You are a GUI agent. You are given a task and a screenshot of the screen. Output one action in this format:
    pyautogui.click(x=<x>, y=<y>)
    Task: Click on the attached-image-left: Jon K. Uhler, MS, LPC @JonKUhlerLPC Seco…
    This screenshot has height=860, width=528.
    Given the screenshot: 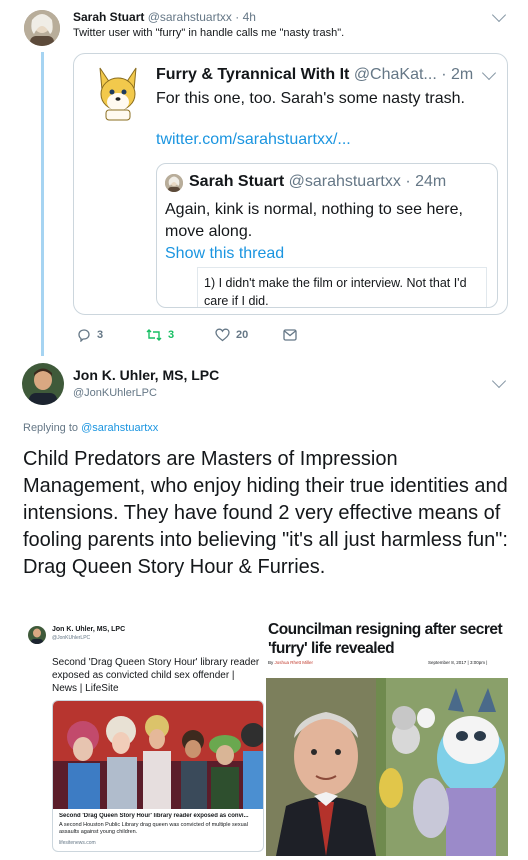 What is the action you would take?
    pyautogui.click(x=145, y=738)
    